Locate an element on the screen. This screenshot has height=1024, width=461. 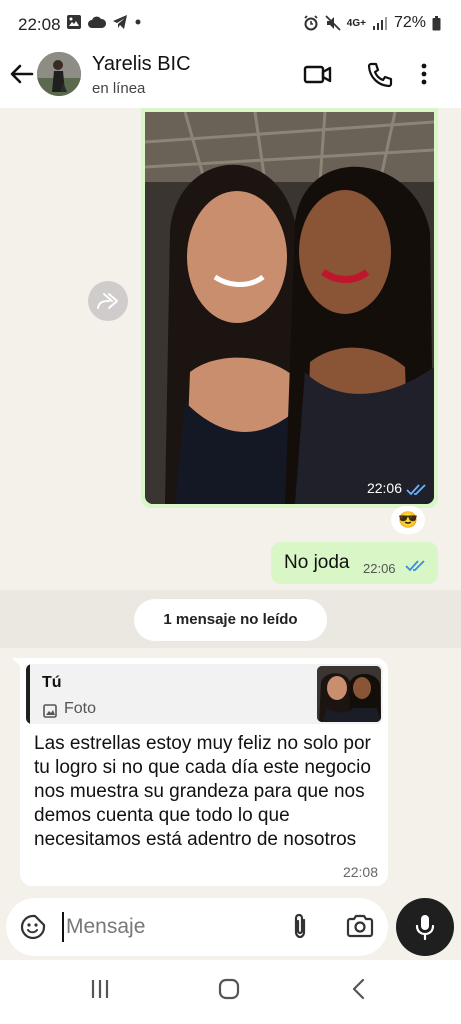
reaction-emoji: 😎 is located at coordinates (408, 520).